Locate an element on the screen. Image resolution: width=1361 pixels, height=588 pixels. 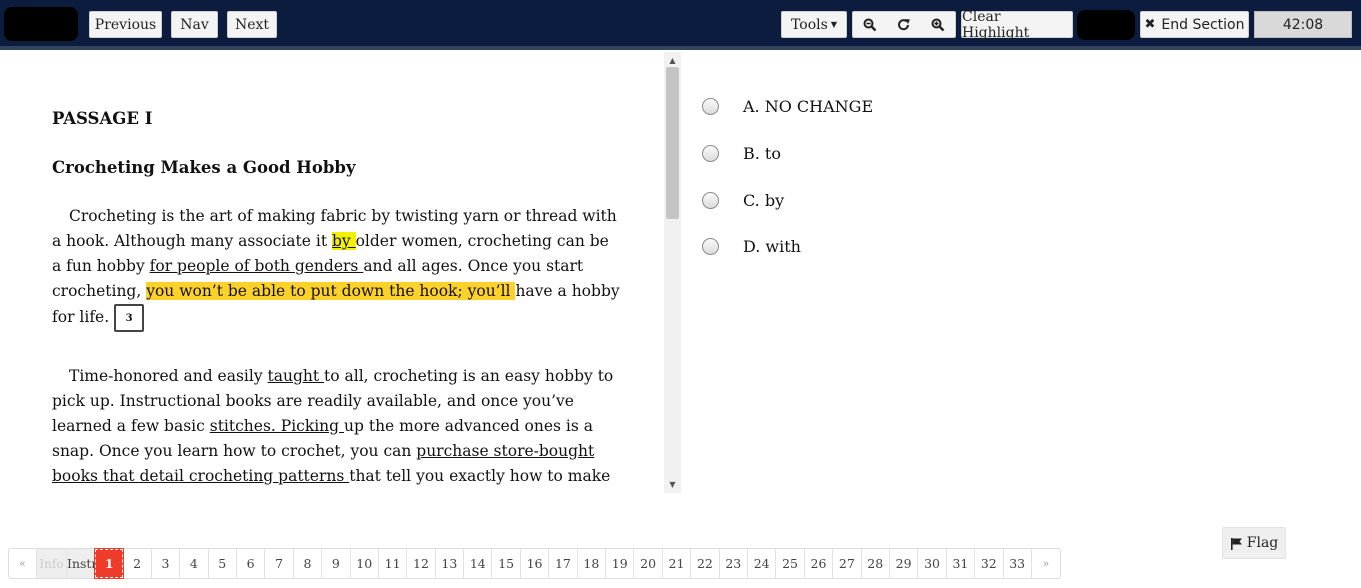
pager-page-29: 29 is located at coordinates (904, 563).